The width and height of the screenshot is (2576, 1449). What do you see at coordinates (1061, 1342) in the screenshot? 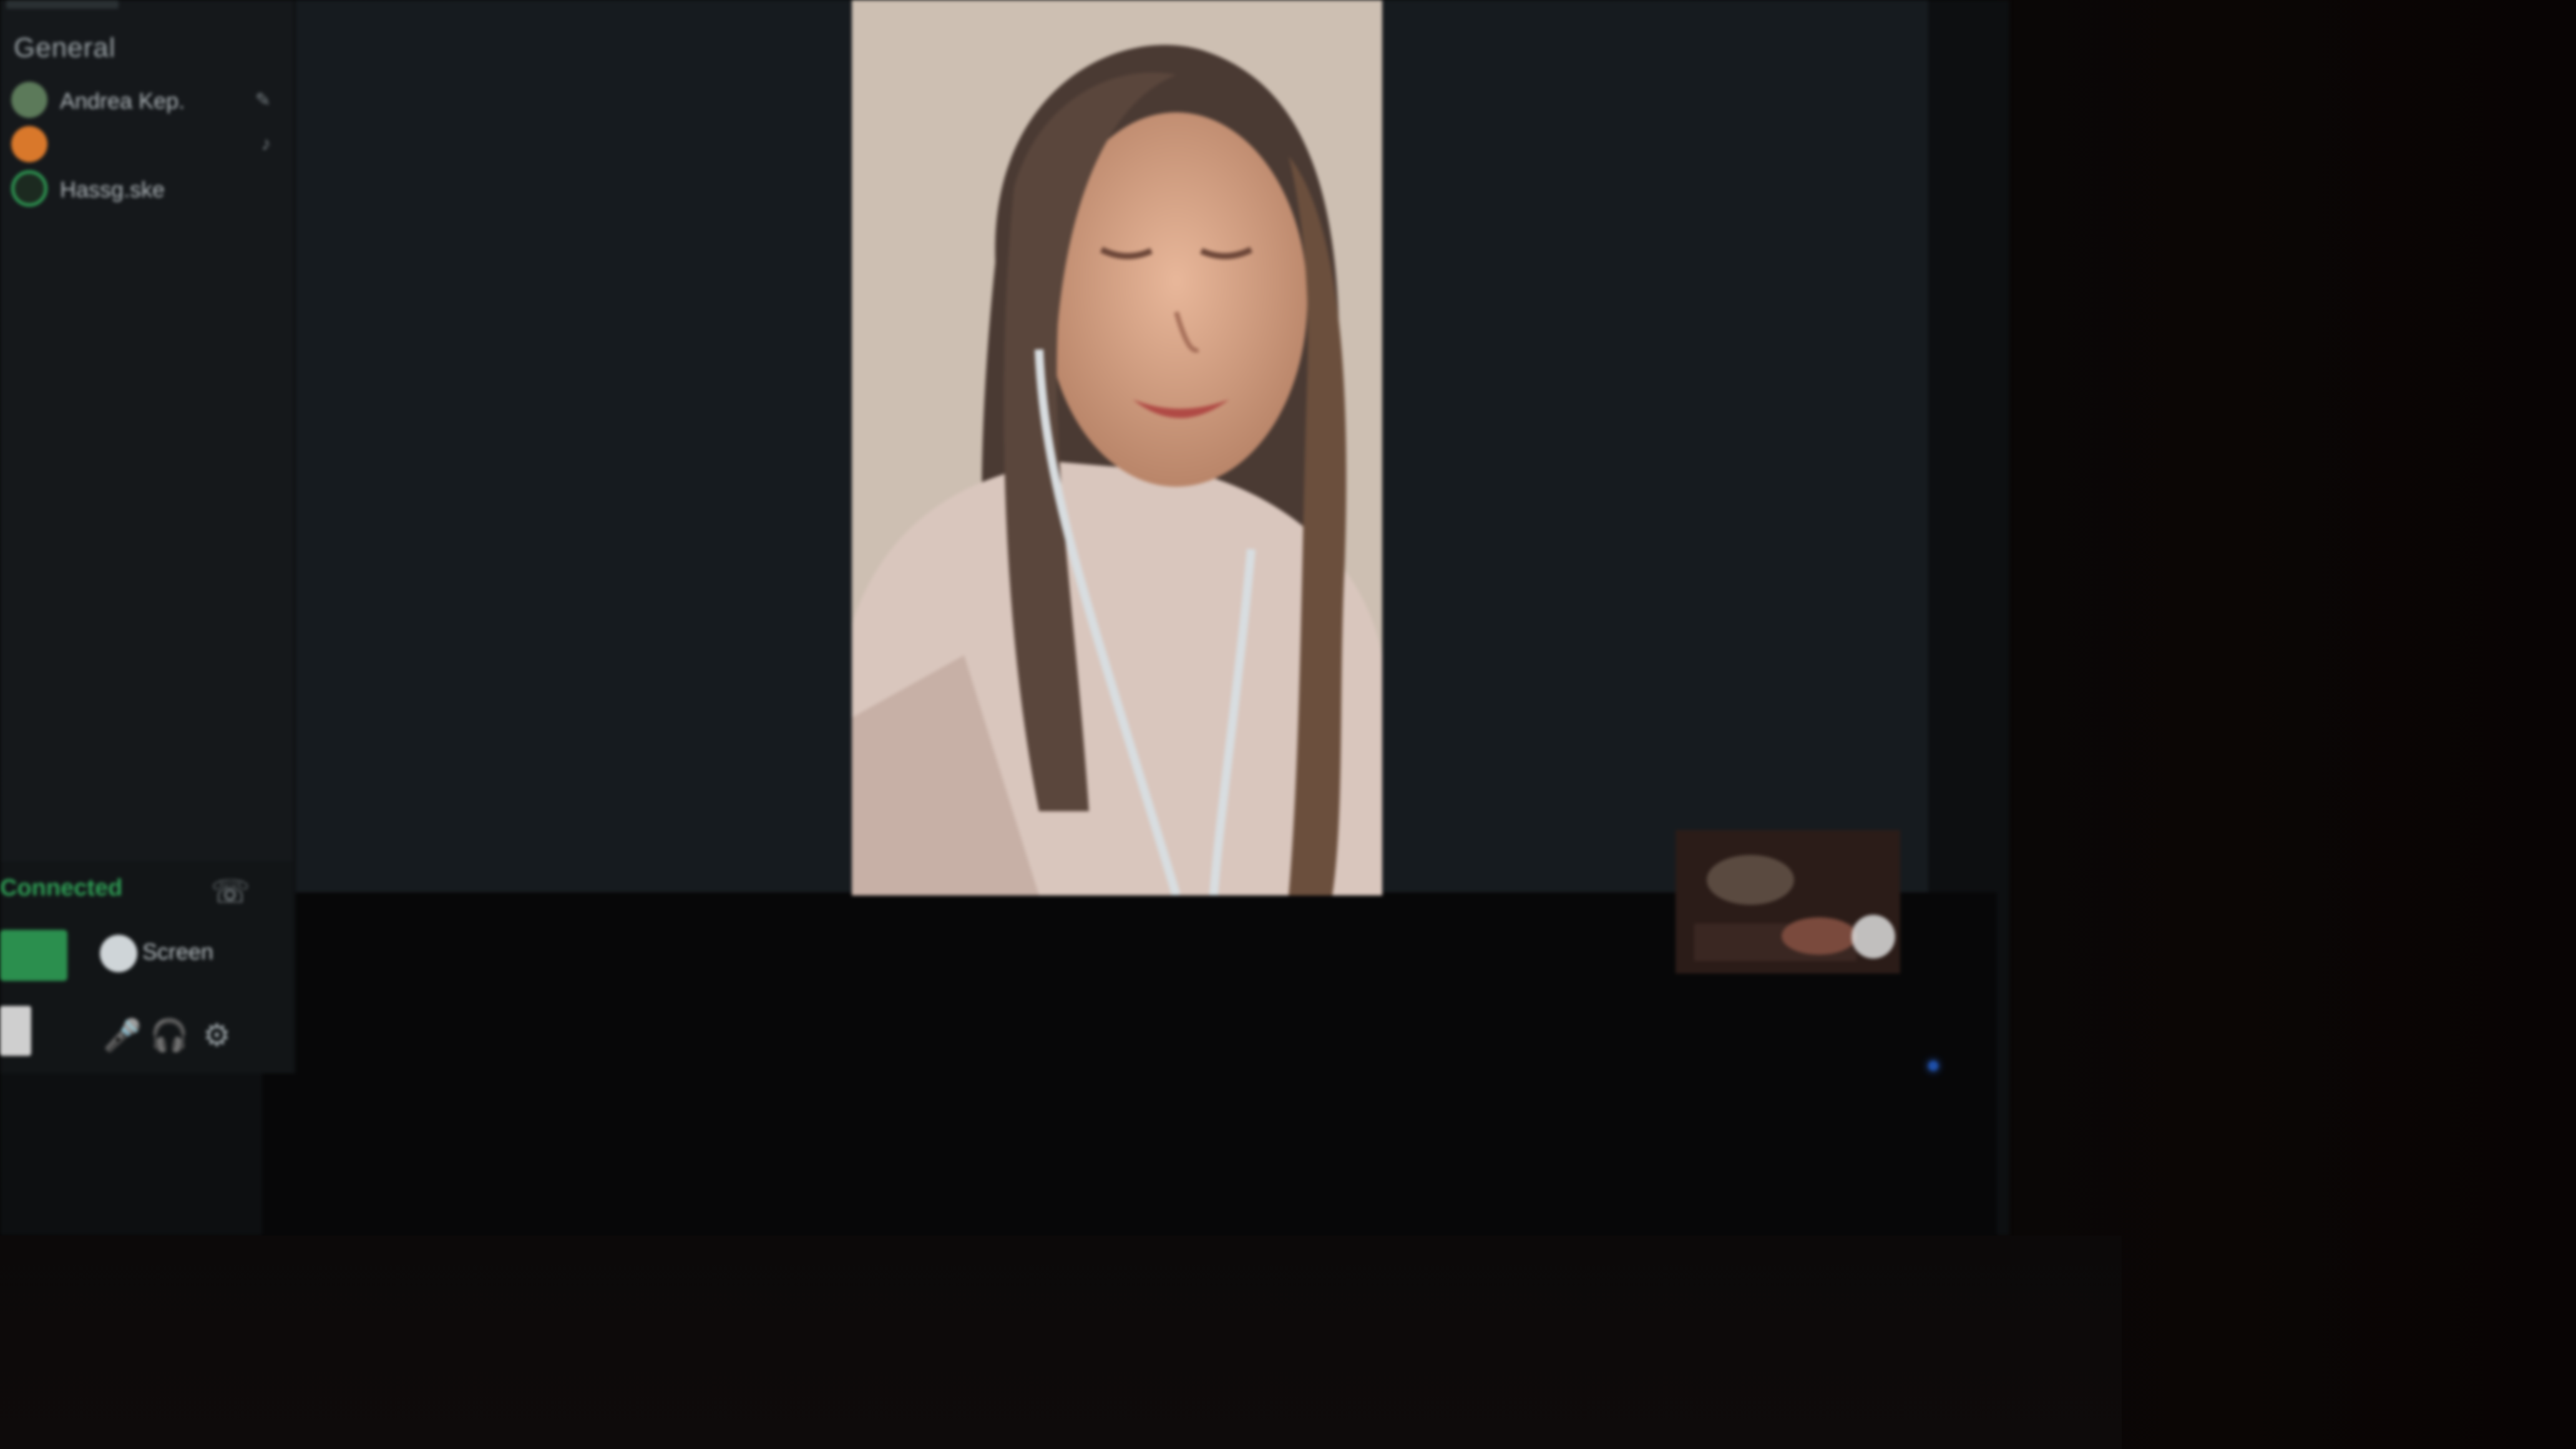
I see `desk-foreground` at bounding box center [1061, 1342].